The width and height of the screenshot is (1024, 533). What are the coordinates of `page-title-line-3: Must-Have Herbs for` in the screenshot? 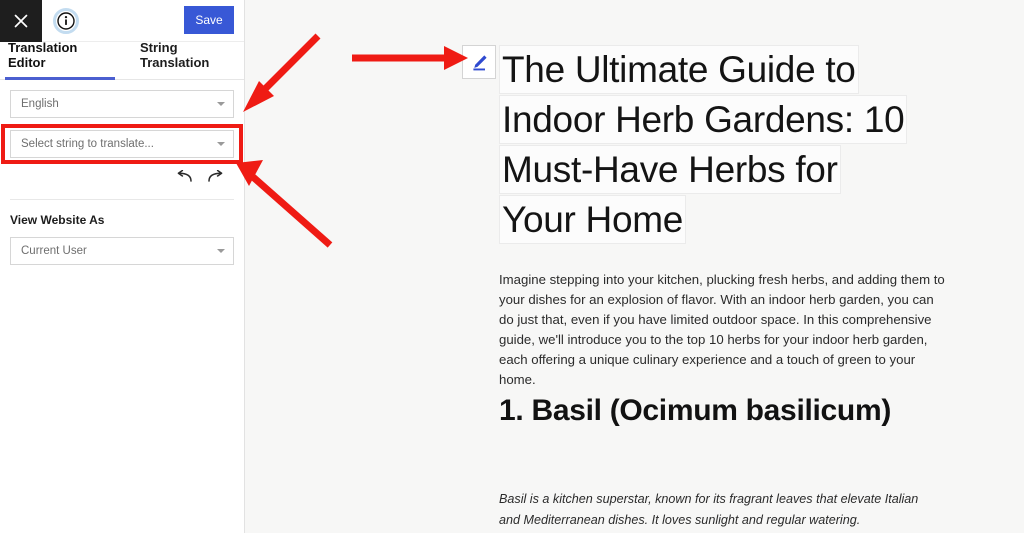 It's located at (670, 169).